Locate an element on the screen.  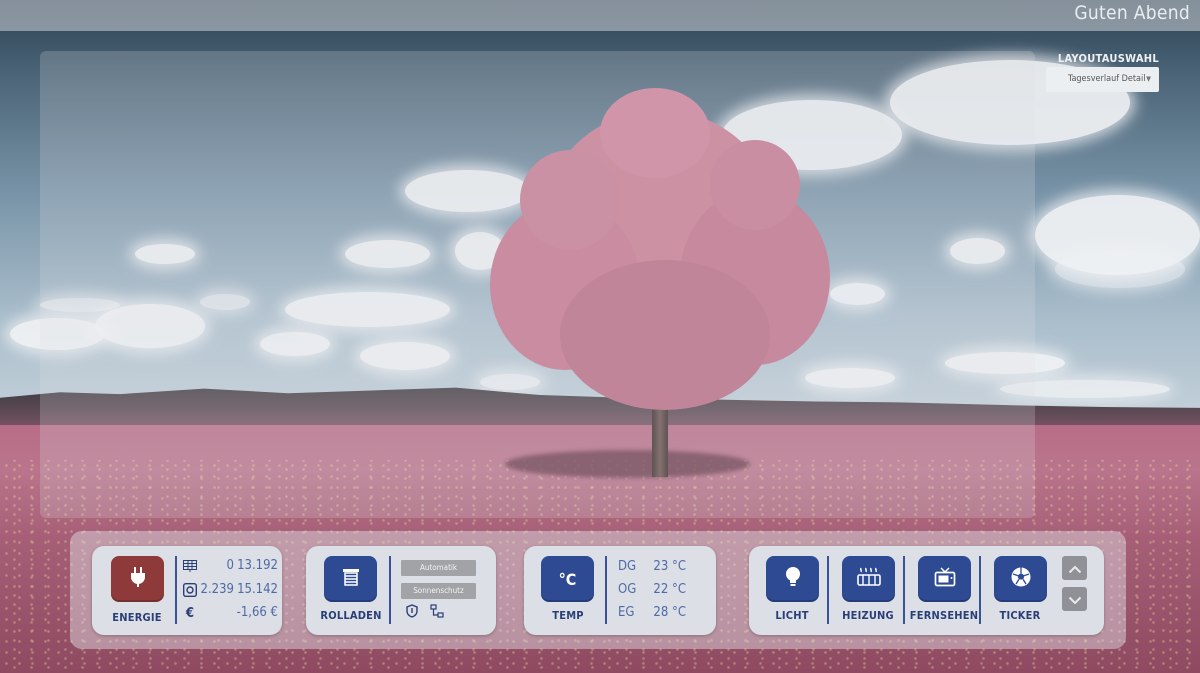
heating-button is located at coordinates (868, 579).